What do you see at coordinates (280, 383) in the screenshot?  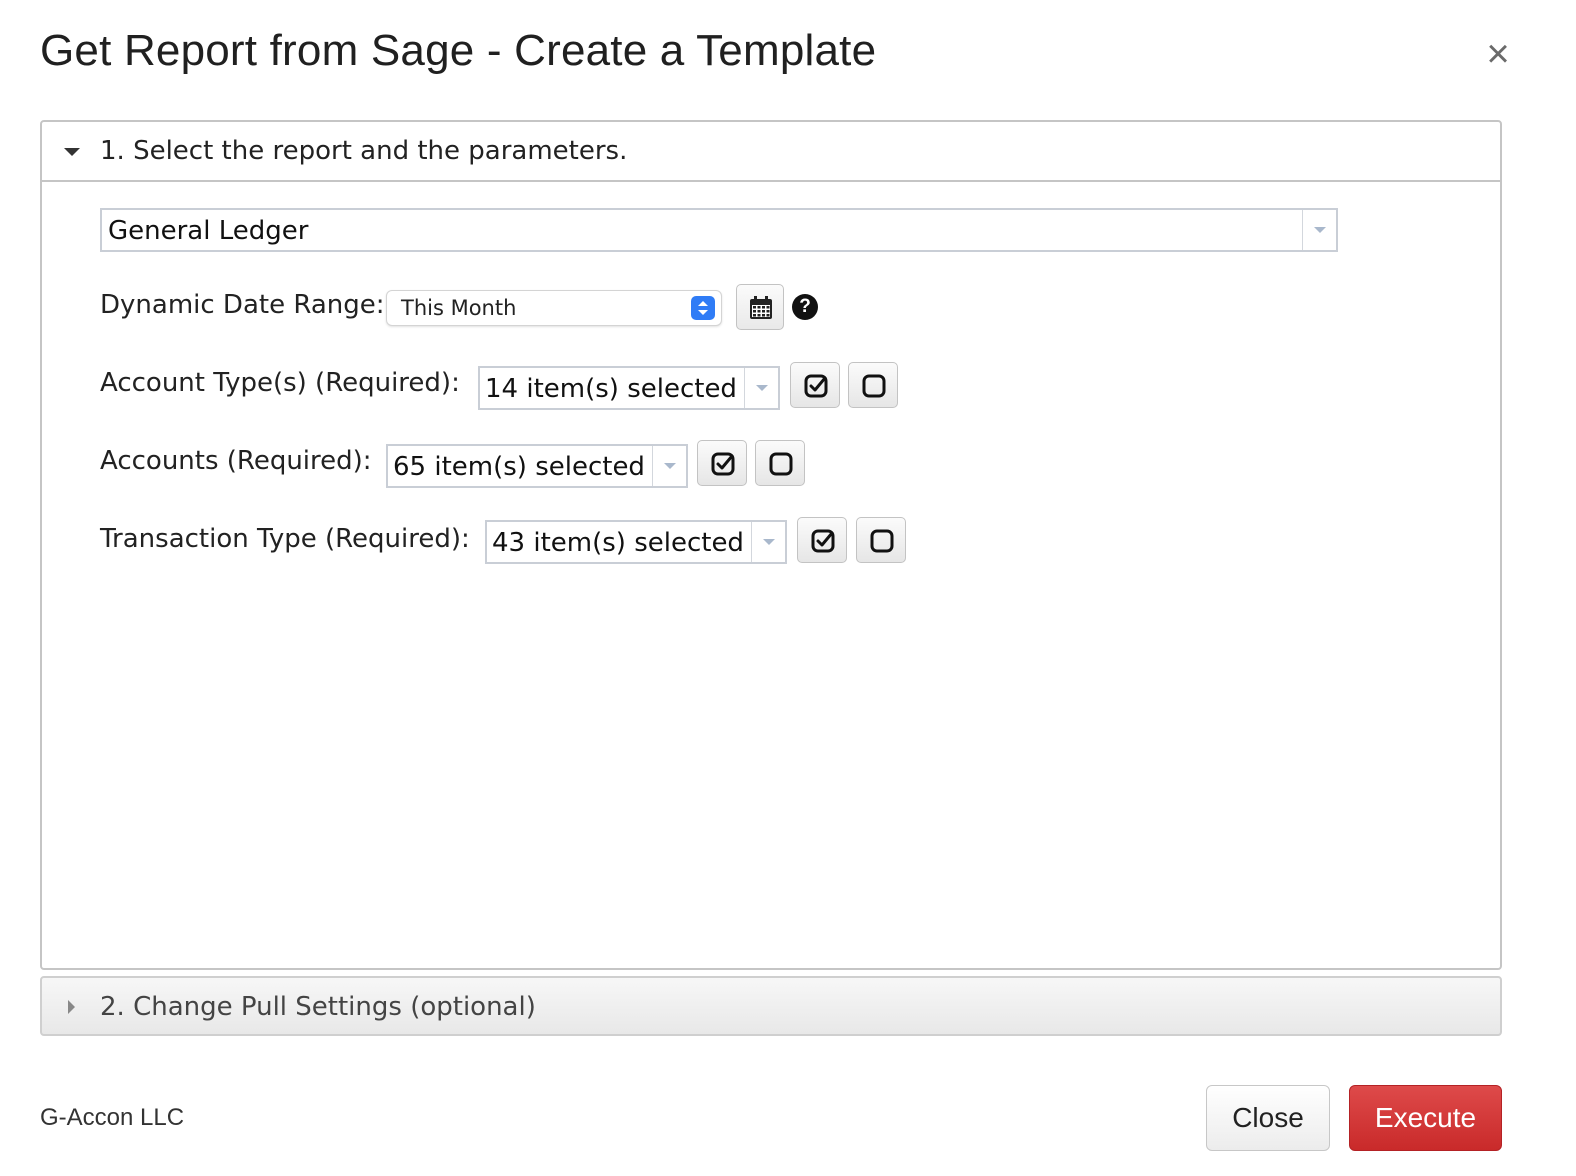 I see `account-types-label: Account Type(s) (Required):` at bounding box center [280, 383].